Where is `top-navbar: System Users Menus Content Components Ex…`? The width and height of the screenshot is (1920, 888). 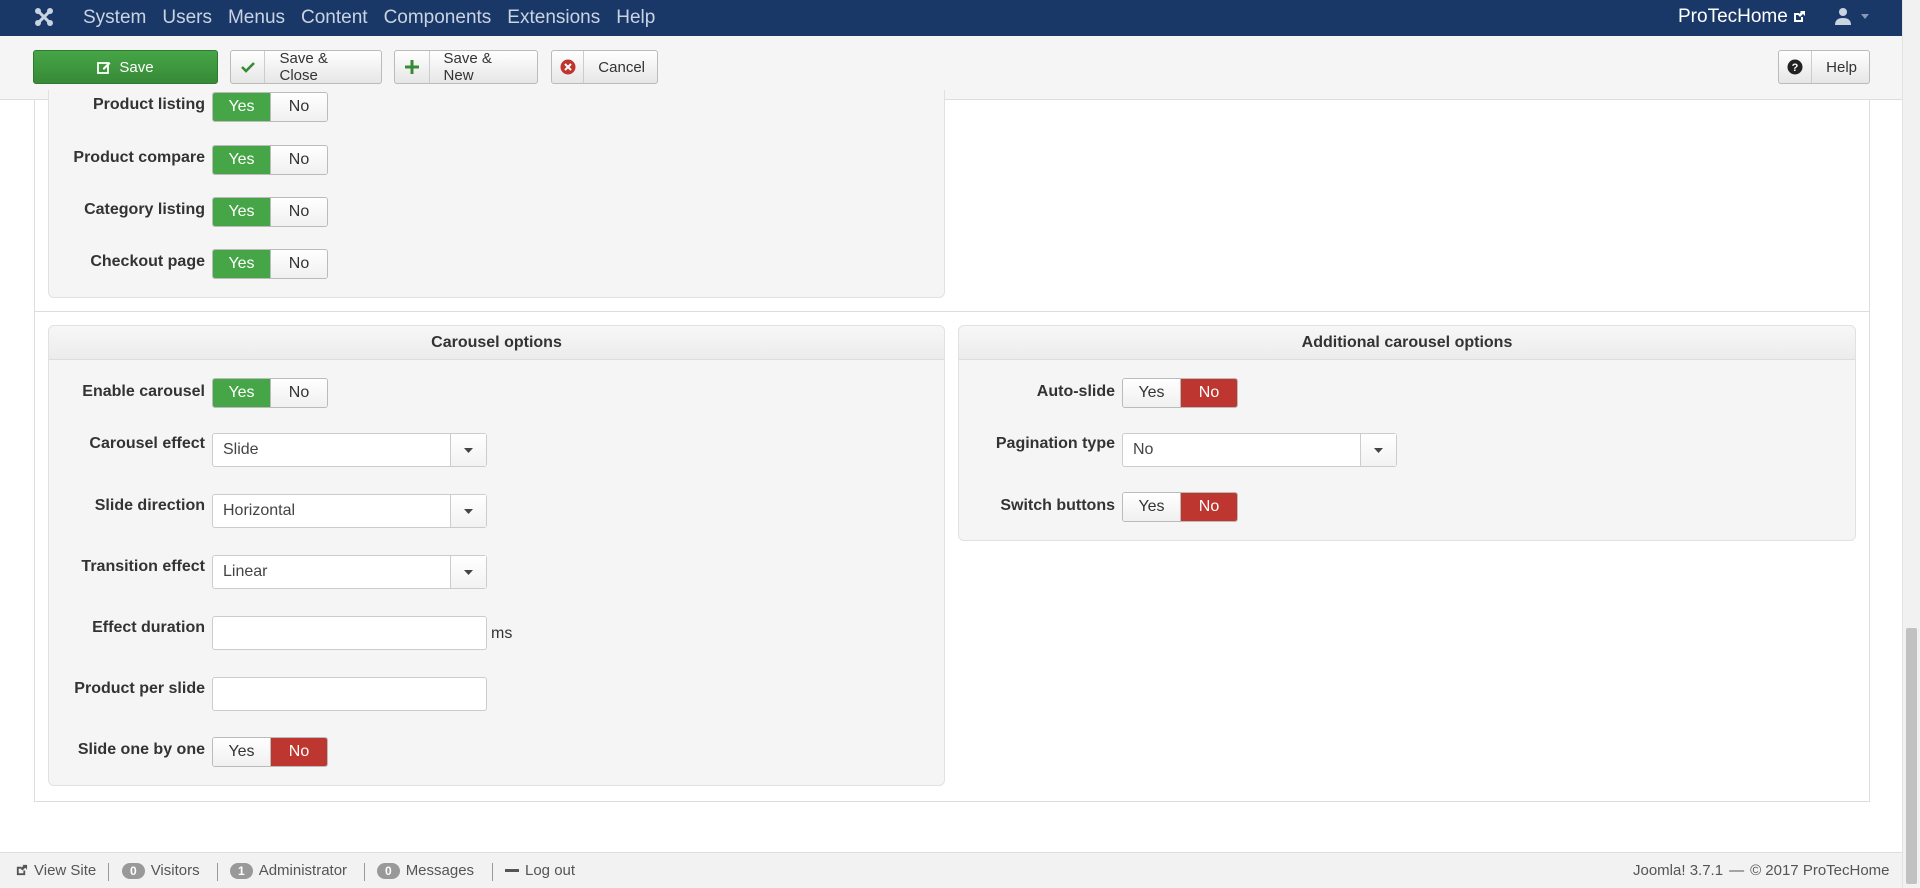
top-navbar: System Users Menus Content Components Ex… is located at coordinates (951, 18).